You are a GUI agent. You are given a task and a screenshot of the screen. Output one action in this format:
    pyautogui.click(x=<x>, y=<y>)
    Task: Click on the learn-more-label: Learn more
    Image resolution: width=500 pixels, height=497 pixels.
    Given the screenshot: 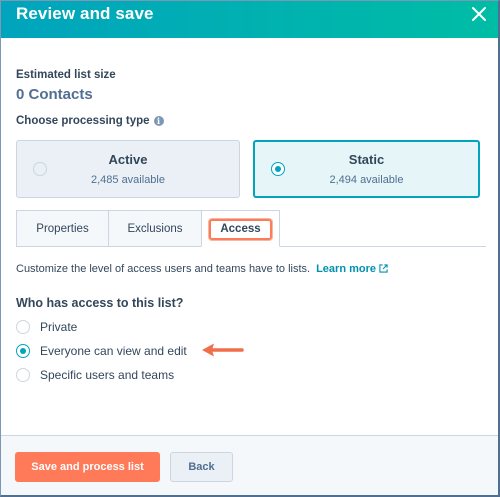 What is the action you would take?
    pyautogui.click(x=346, y=269)
    